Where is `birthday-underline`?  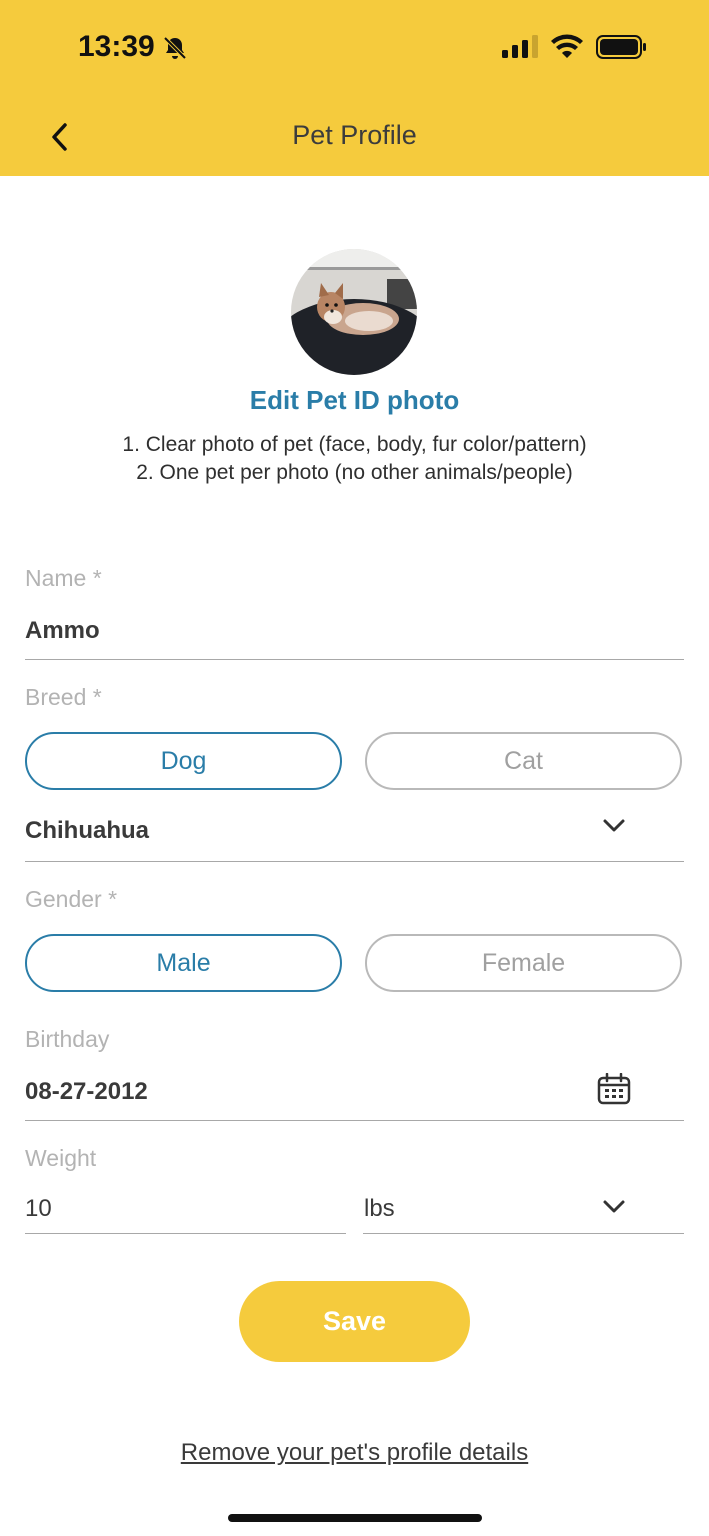 birthday-underline is located at coordinates (354, 1120).